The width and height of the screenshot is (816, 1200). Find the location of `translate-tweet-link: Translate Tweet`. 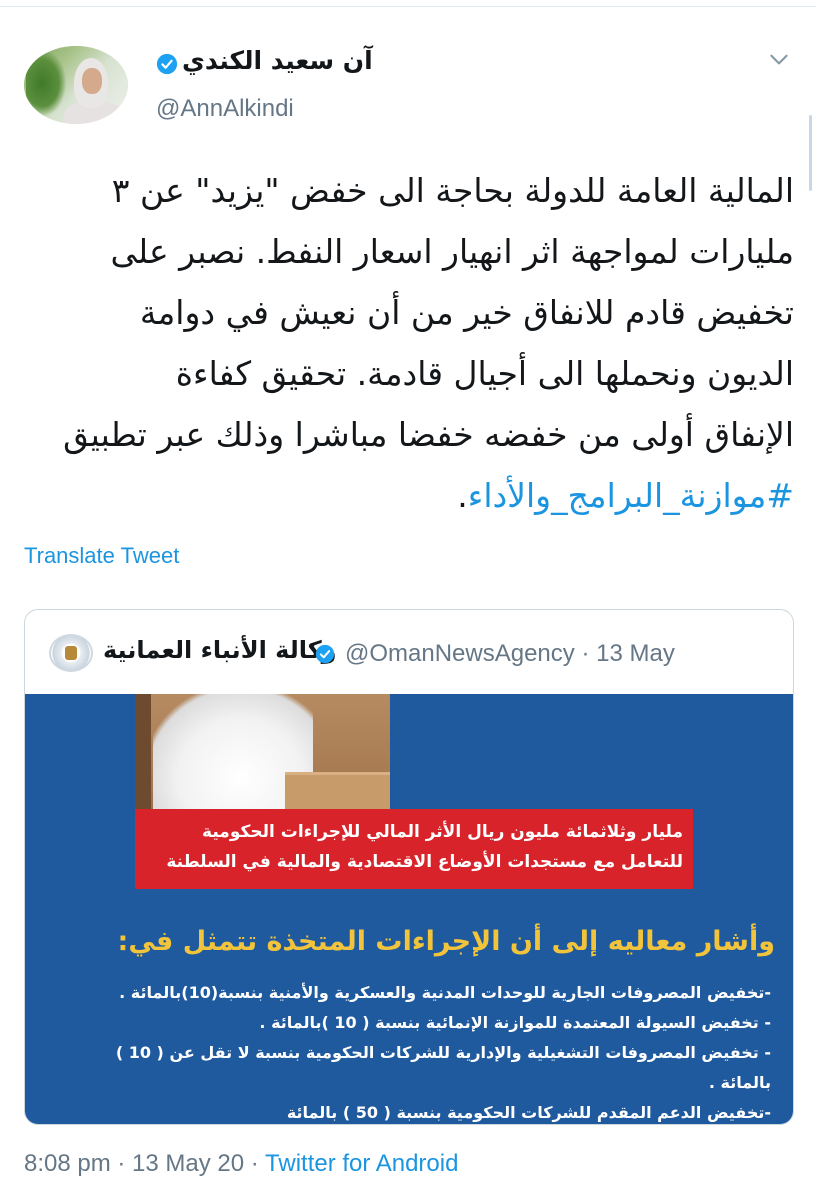

translate-tweet-link: Translate Tweet is located at coordinates (101, 556).